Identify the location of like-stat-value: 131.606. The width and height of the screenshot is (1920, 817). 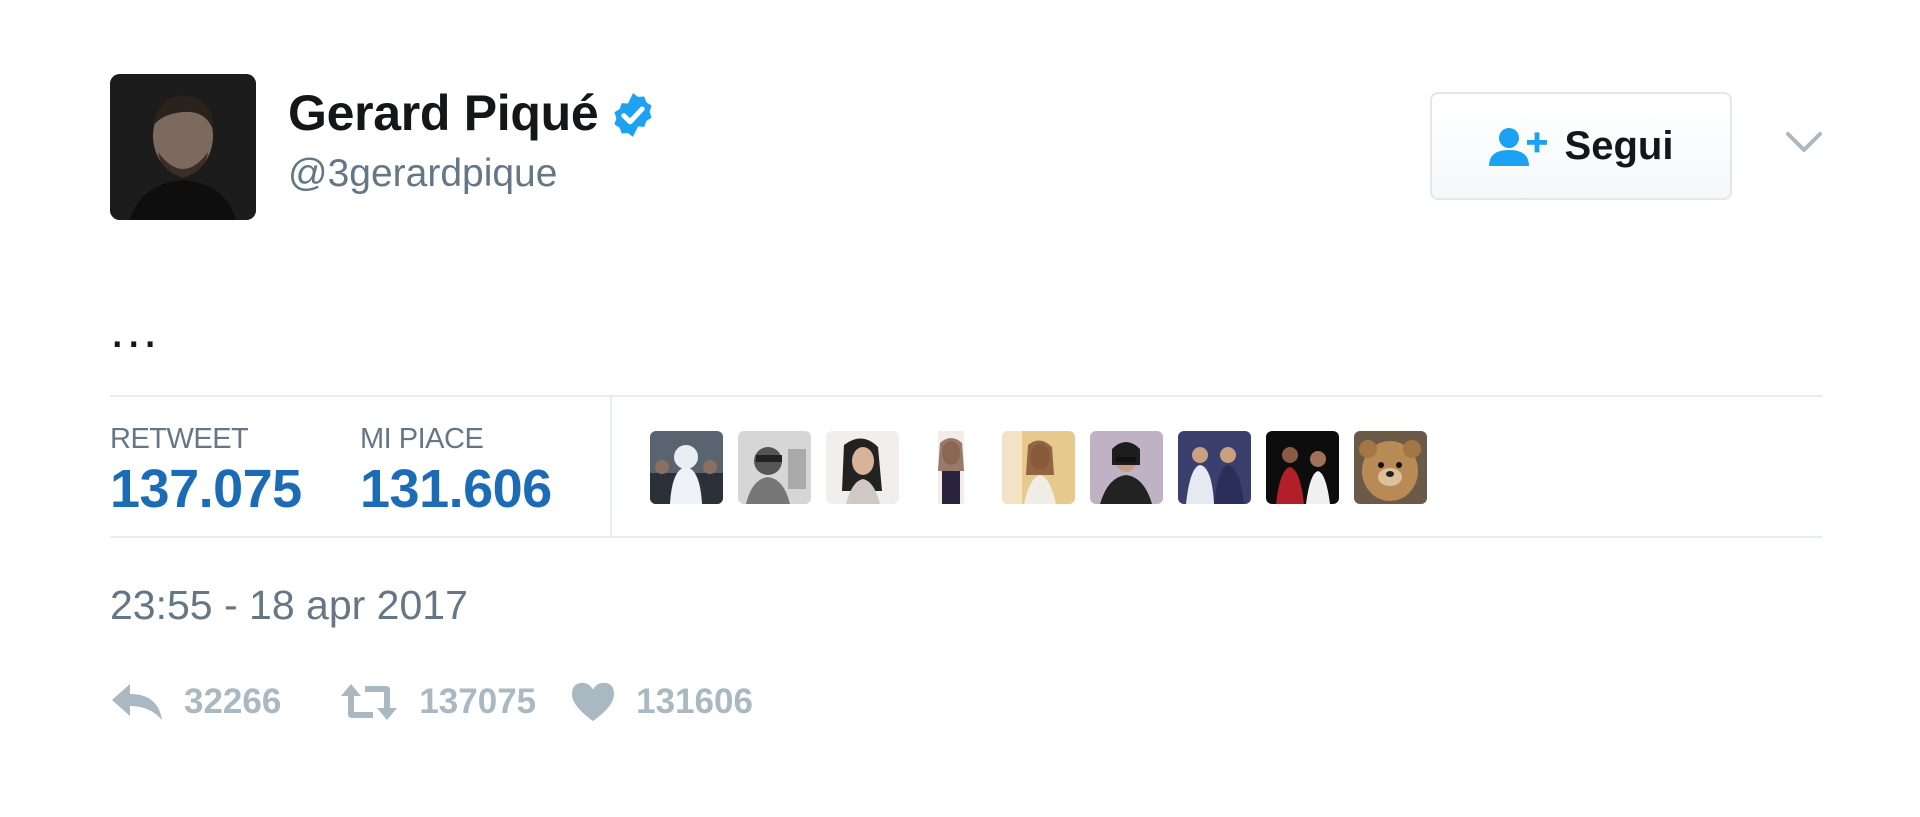
(456, 489).